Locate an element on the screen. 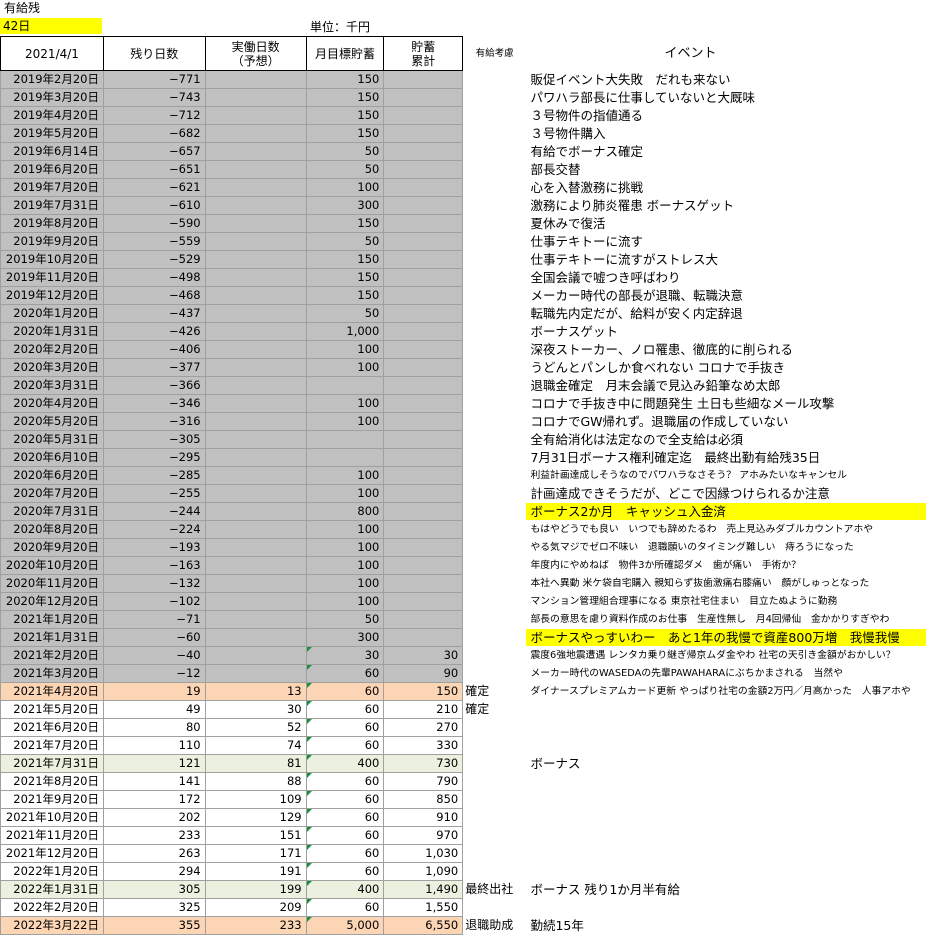 Image resolution: width=931 pixels, height=935 pixels. cell-remaining: 202 is located at coordinates (154, 817).